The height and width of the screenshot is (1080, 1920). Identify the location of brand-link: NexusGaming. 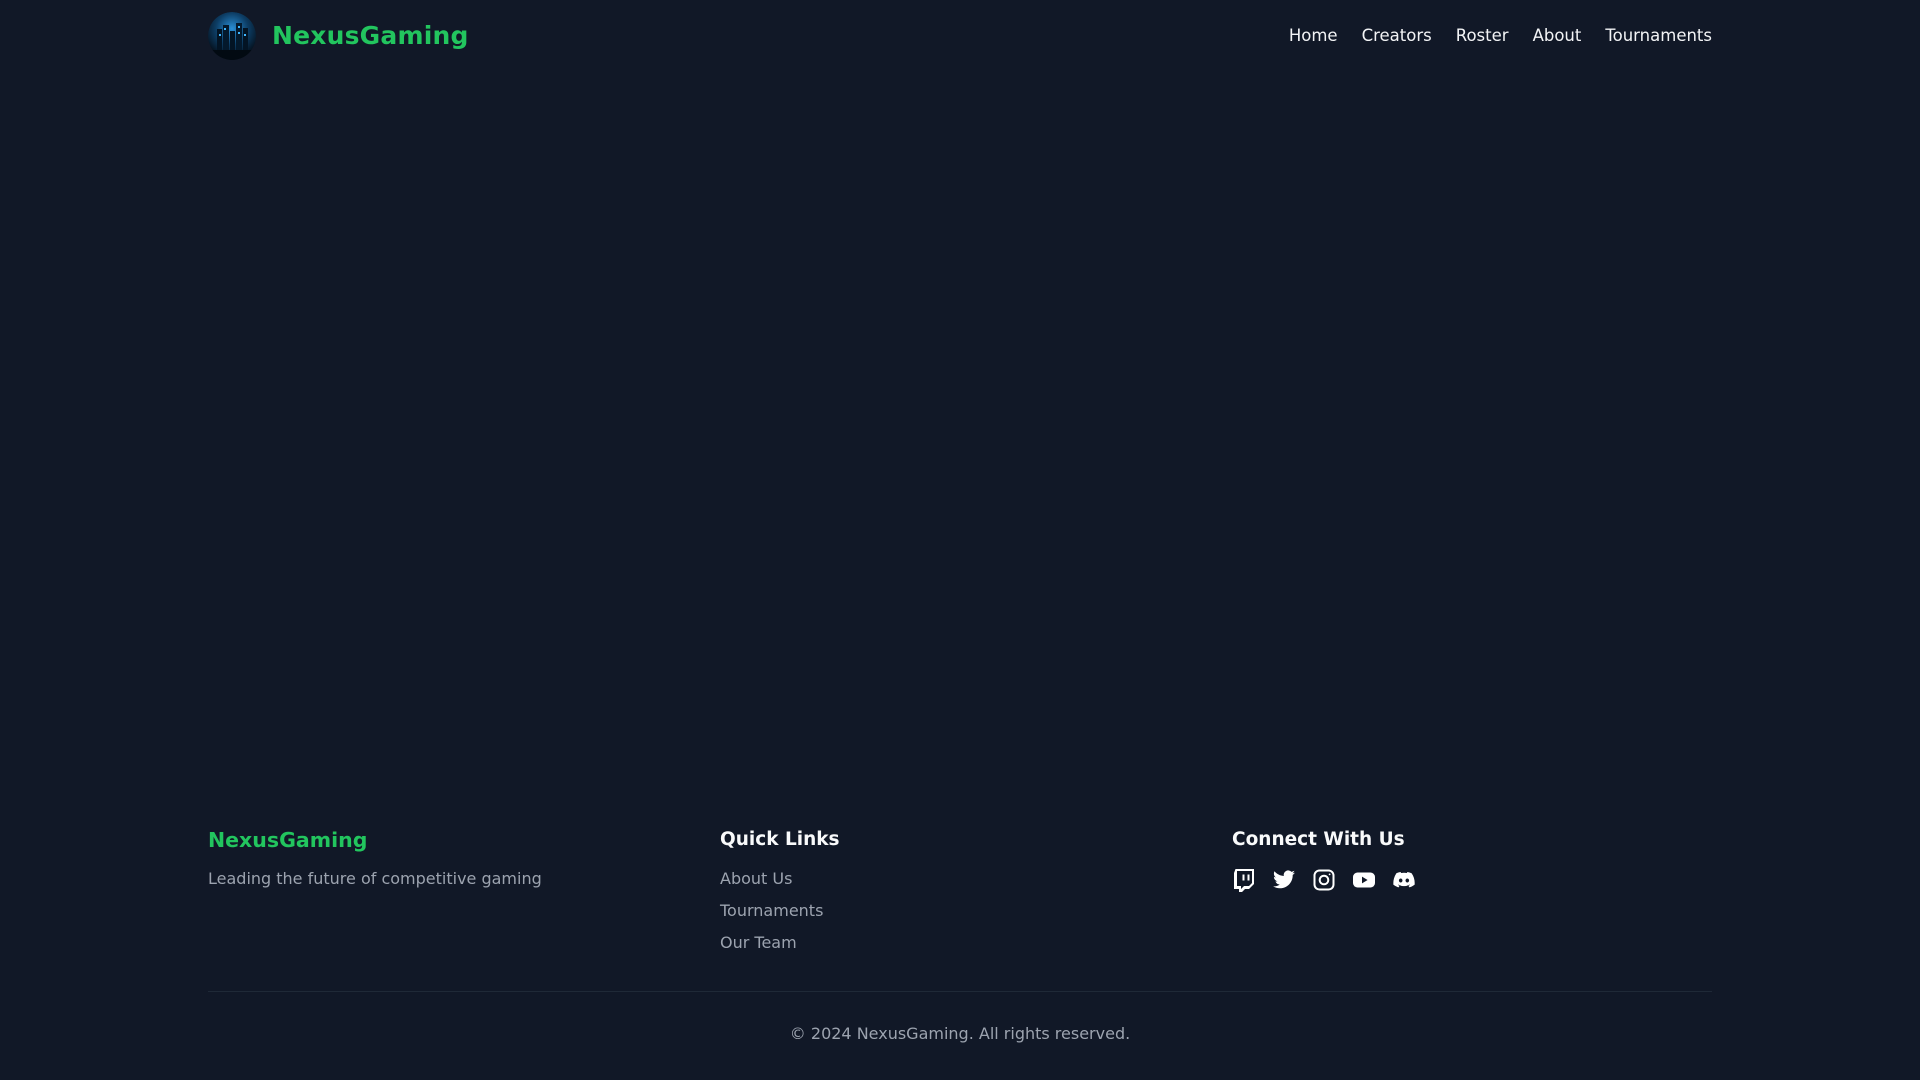
(338, 35).